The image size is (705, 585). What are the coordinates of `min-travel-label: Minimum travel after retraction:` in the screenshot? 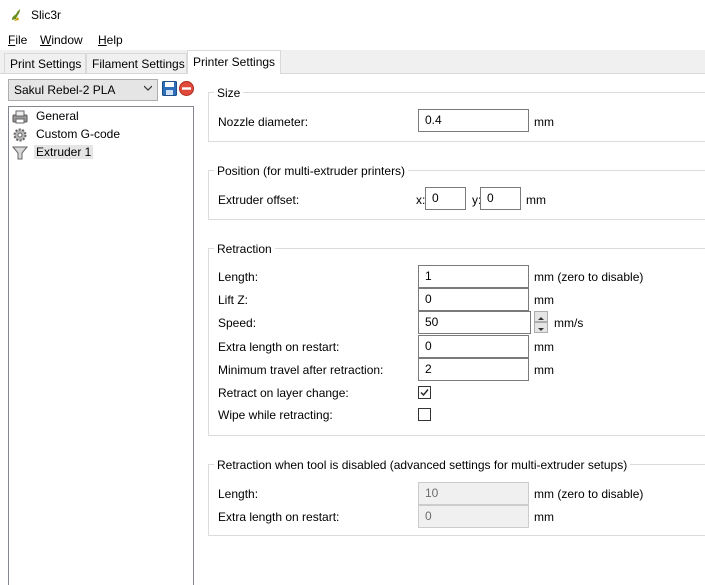 It's located at (301, 370).